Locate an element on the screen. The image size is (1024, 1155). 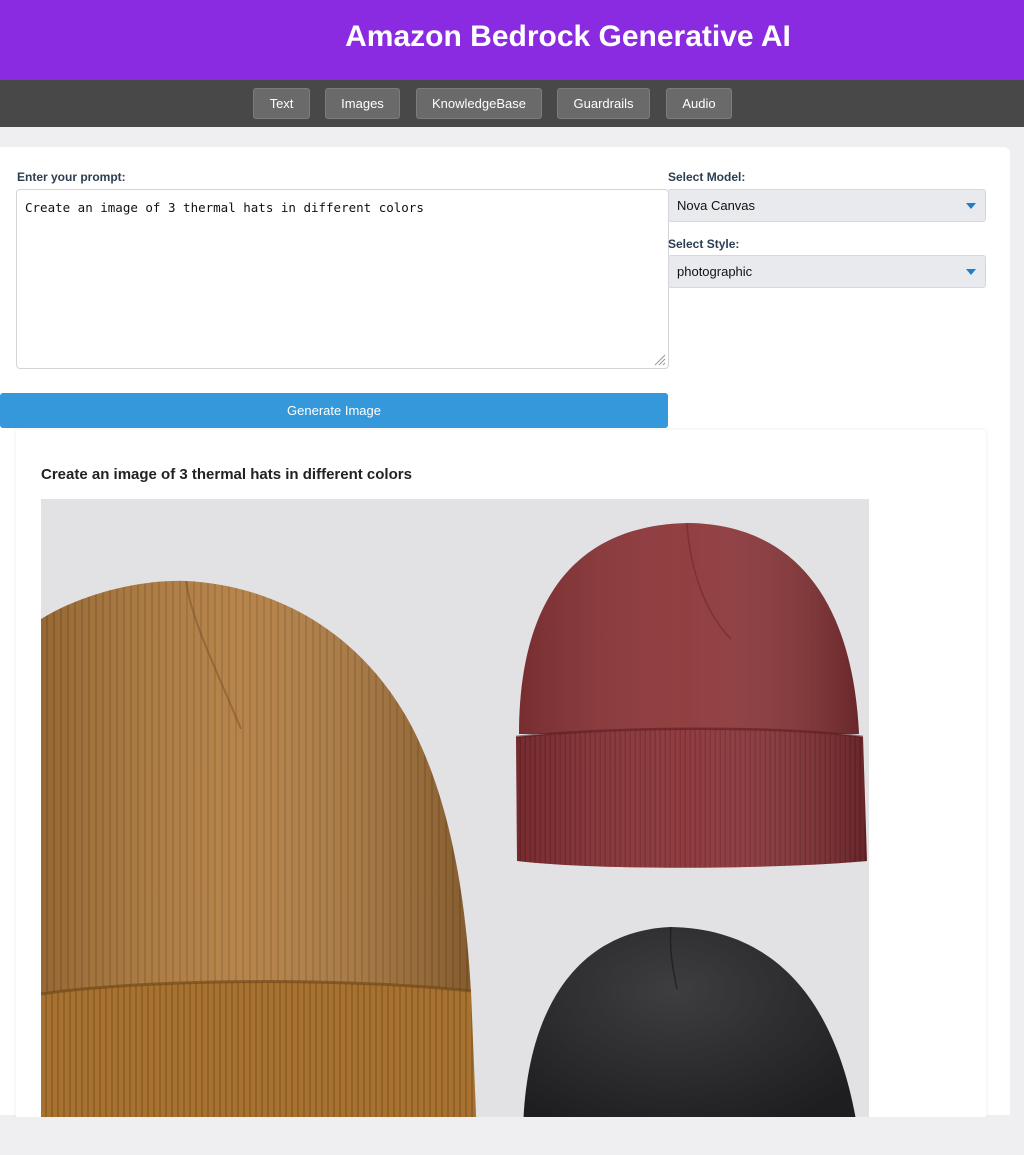
model-label: Select Model: is located at coordinates (707, 177).